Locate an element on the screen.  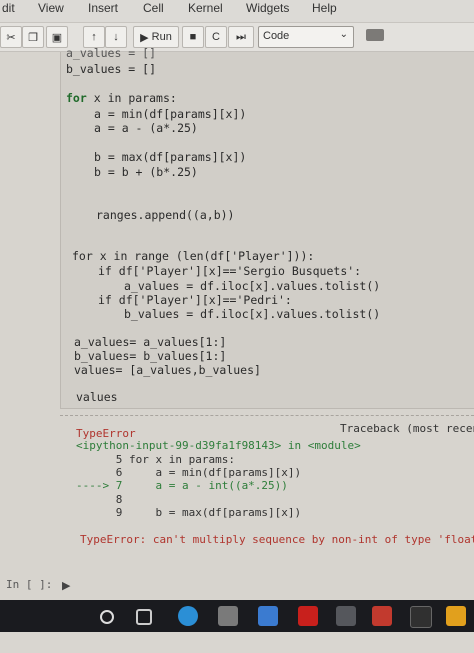
restart-icon: C is located at coordinates (216, 37).